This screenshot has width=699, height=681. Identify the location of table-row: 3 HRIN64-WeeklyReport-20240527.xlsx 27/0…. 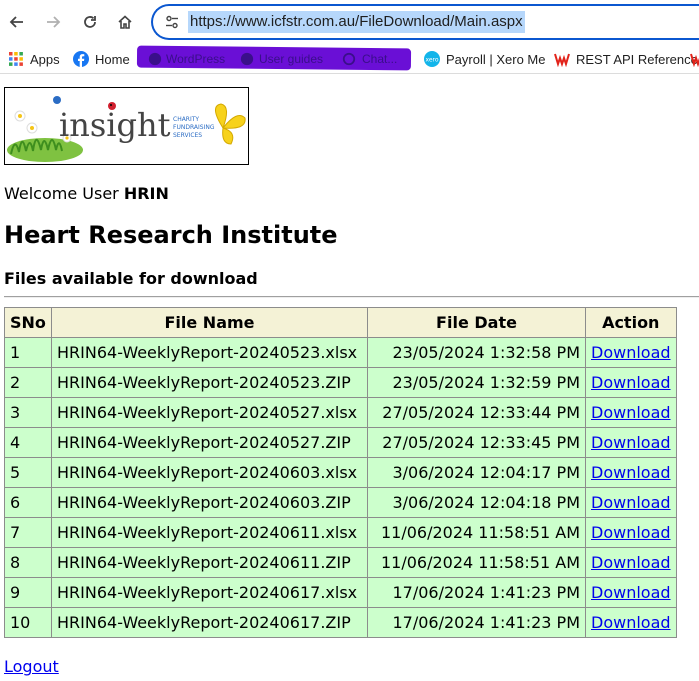
(340, 412).